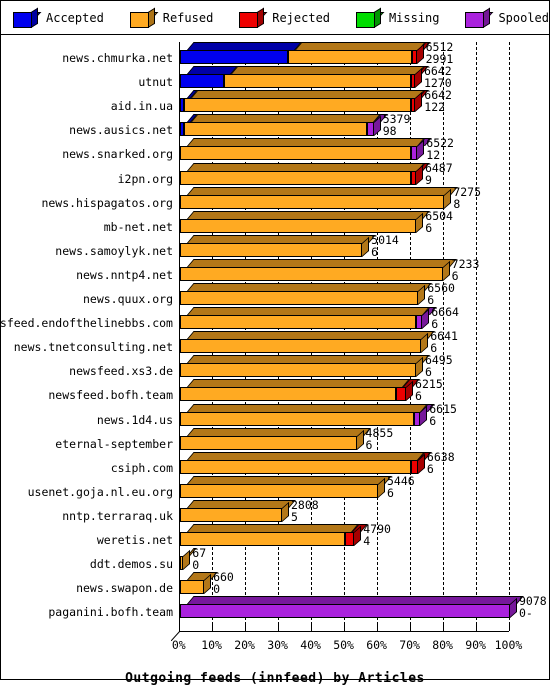 The width and height of the screenshot is (550, 686). I want to click on x-axis-tick-label: 80%, so click(442, 645).